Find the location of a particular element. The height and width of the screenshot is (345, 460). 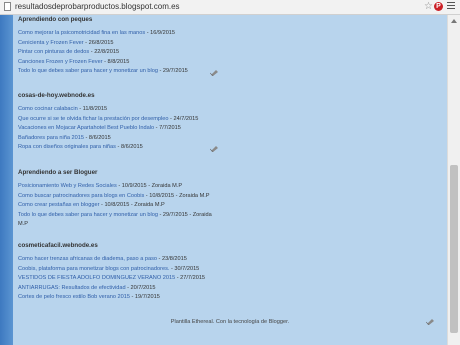

vertical-scrollbar is located at coordinates (453, 180).